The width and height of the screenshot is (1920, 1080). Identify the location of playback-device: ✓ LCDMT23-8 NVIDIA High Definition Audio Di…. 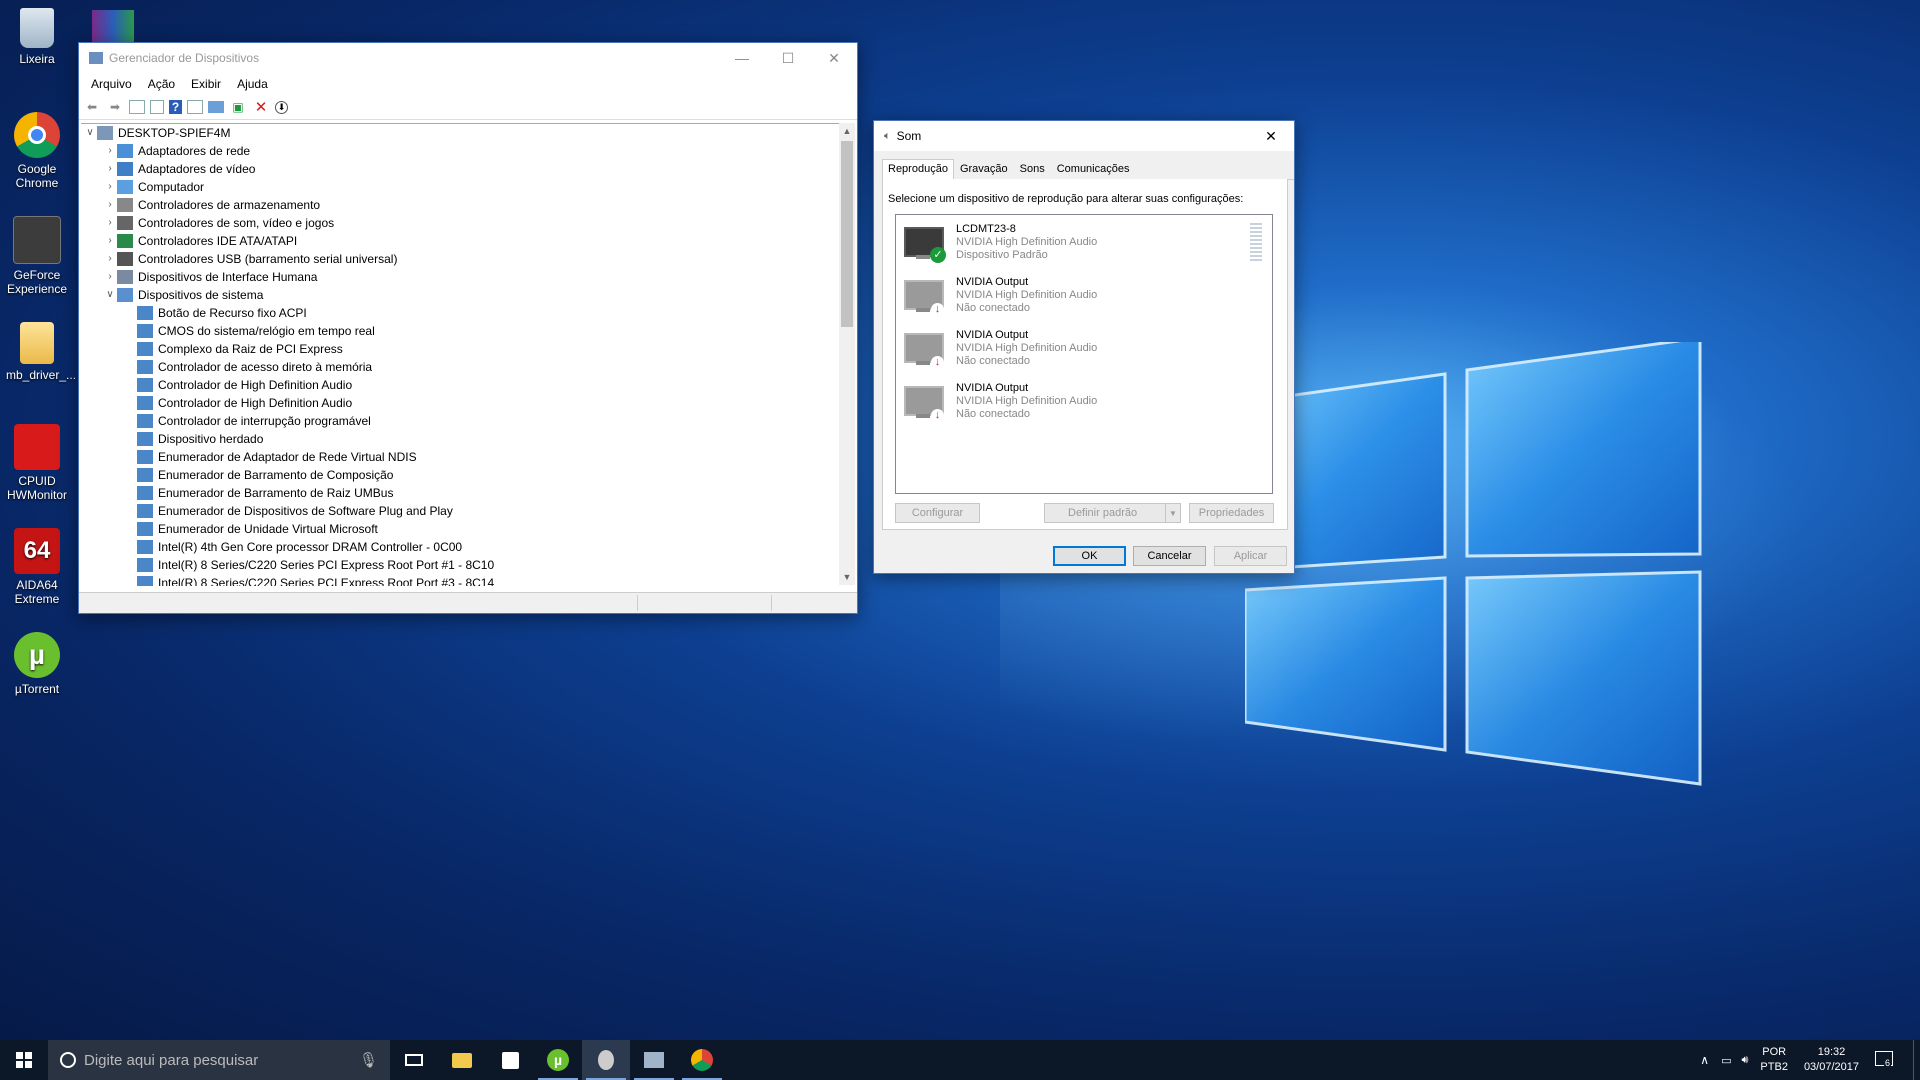
(999, 246).